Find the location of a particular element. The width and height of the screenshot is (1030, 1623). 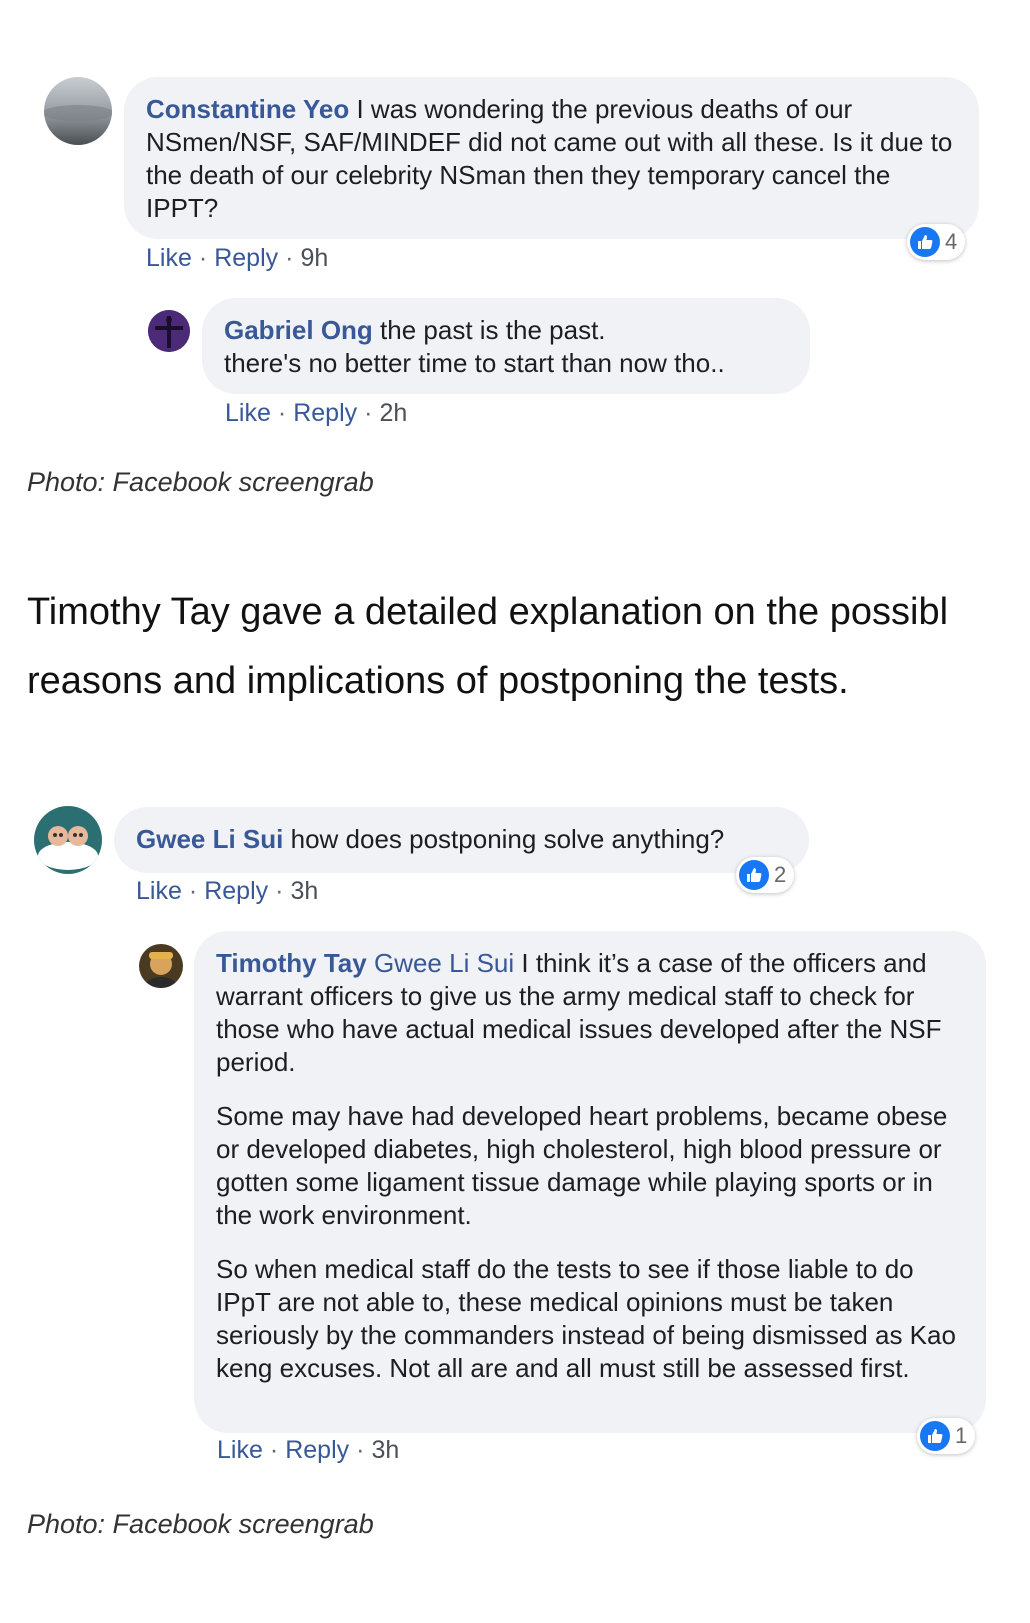

comment-author: Gabriel Ong is located at coordinates (298, 330).